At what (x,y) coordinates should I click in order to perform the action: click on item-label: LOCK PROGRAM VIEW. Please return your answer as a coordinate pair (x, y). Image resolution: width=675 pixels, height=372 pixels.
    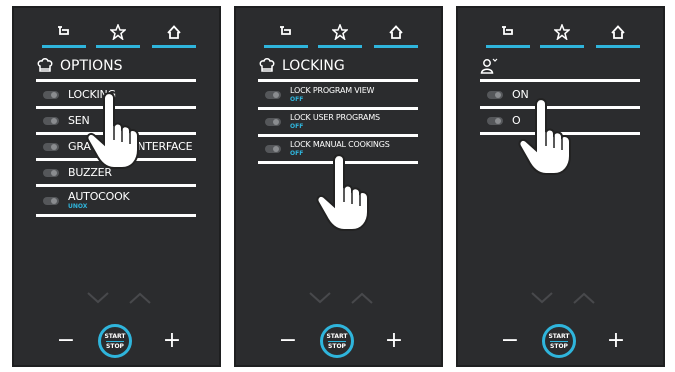
    Looking at the image, I should click on (332, 91).